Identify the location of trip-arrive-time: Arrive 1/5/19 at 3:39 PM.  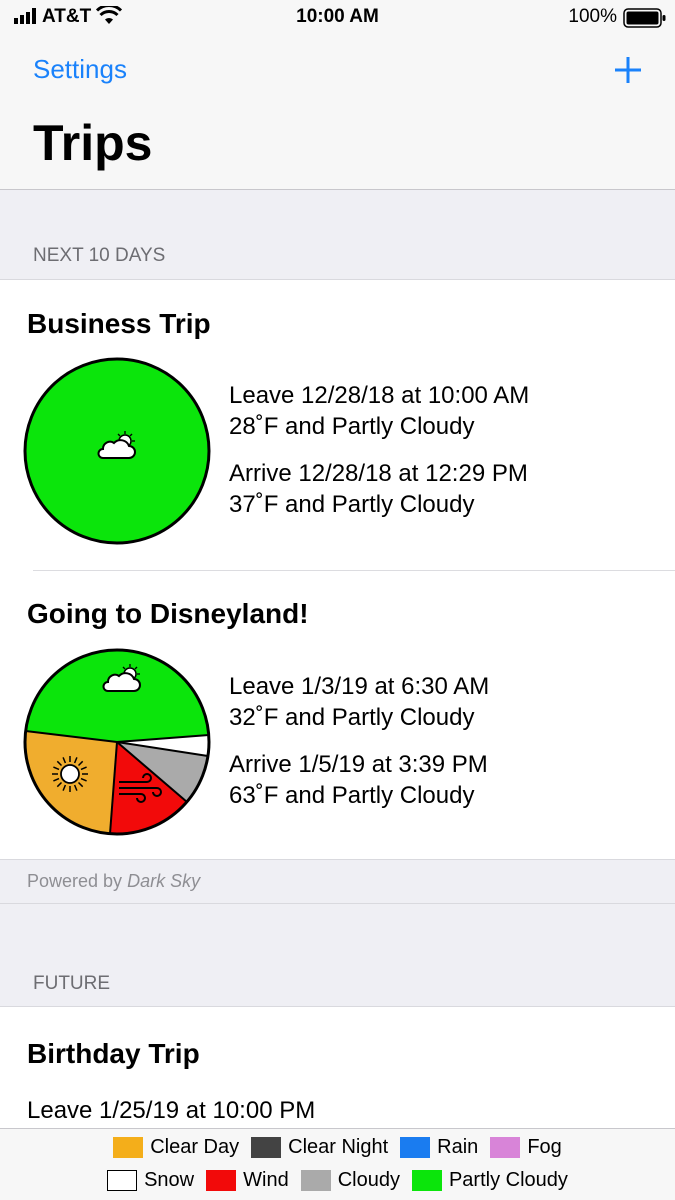
(358, 764).